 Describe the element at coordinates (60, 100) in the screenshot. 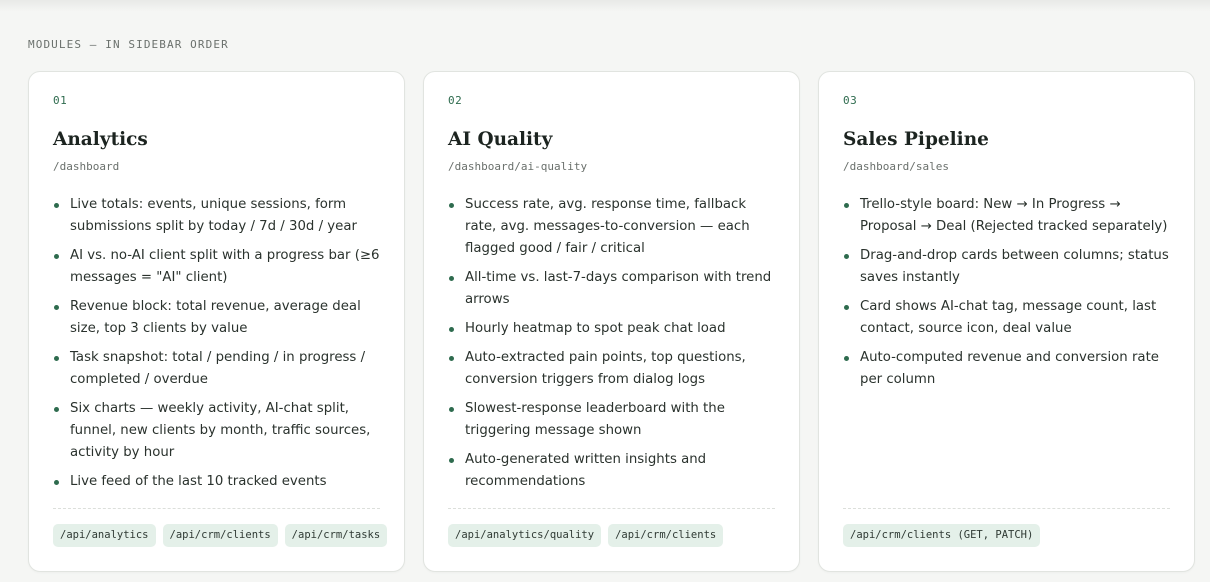

I see `module-number: 01` at that location.